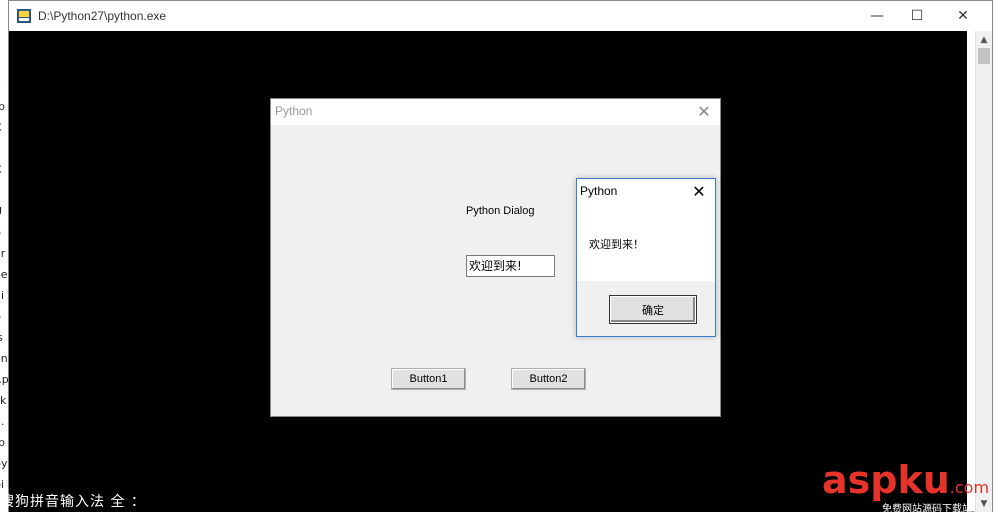  I want to click on close-button: ✕, so click(963, 16).